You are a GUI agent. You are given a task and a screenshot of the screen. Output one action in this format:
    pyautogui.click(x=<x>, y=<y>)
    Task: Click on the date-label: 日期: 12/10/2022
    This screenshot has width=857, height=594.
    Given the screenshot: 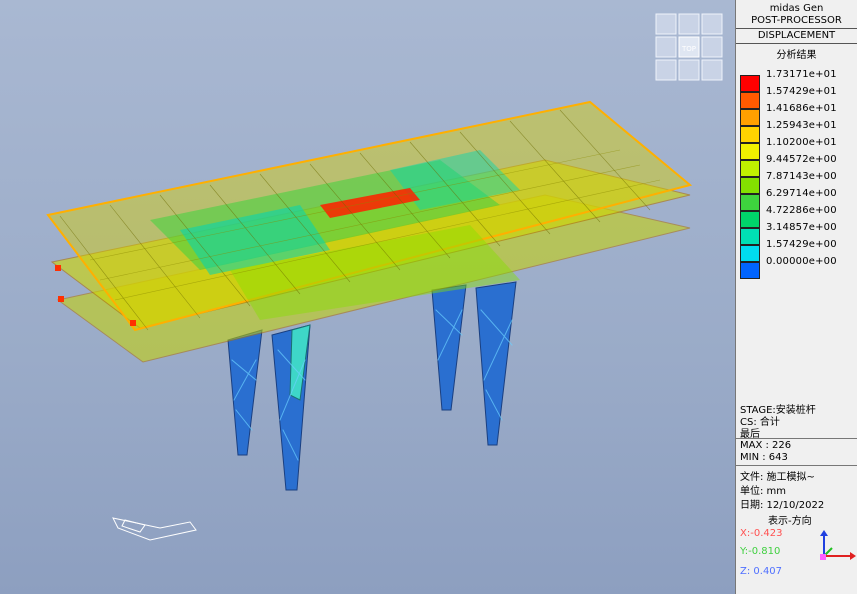 What is the action you would take?
    pyautogui.click(x=782, y=505)
    